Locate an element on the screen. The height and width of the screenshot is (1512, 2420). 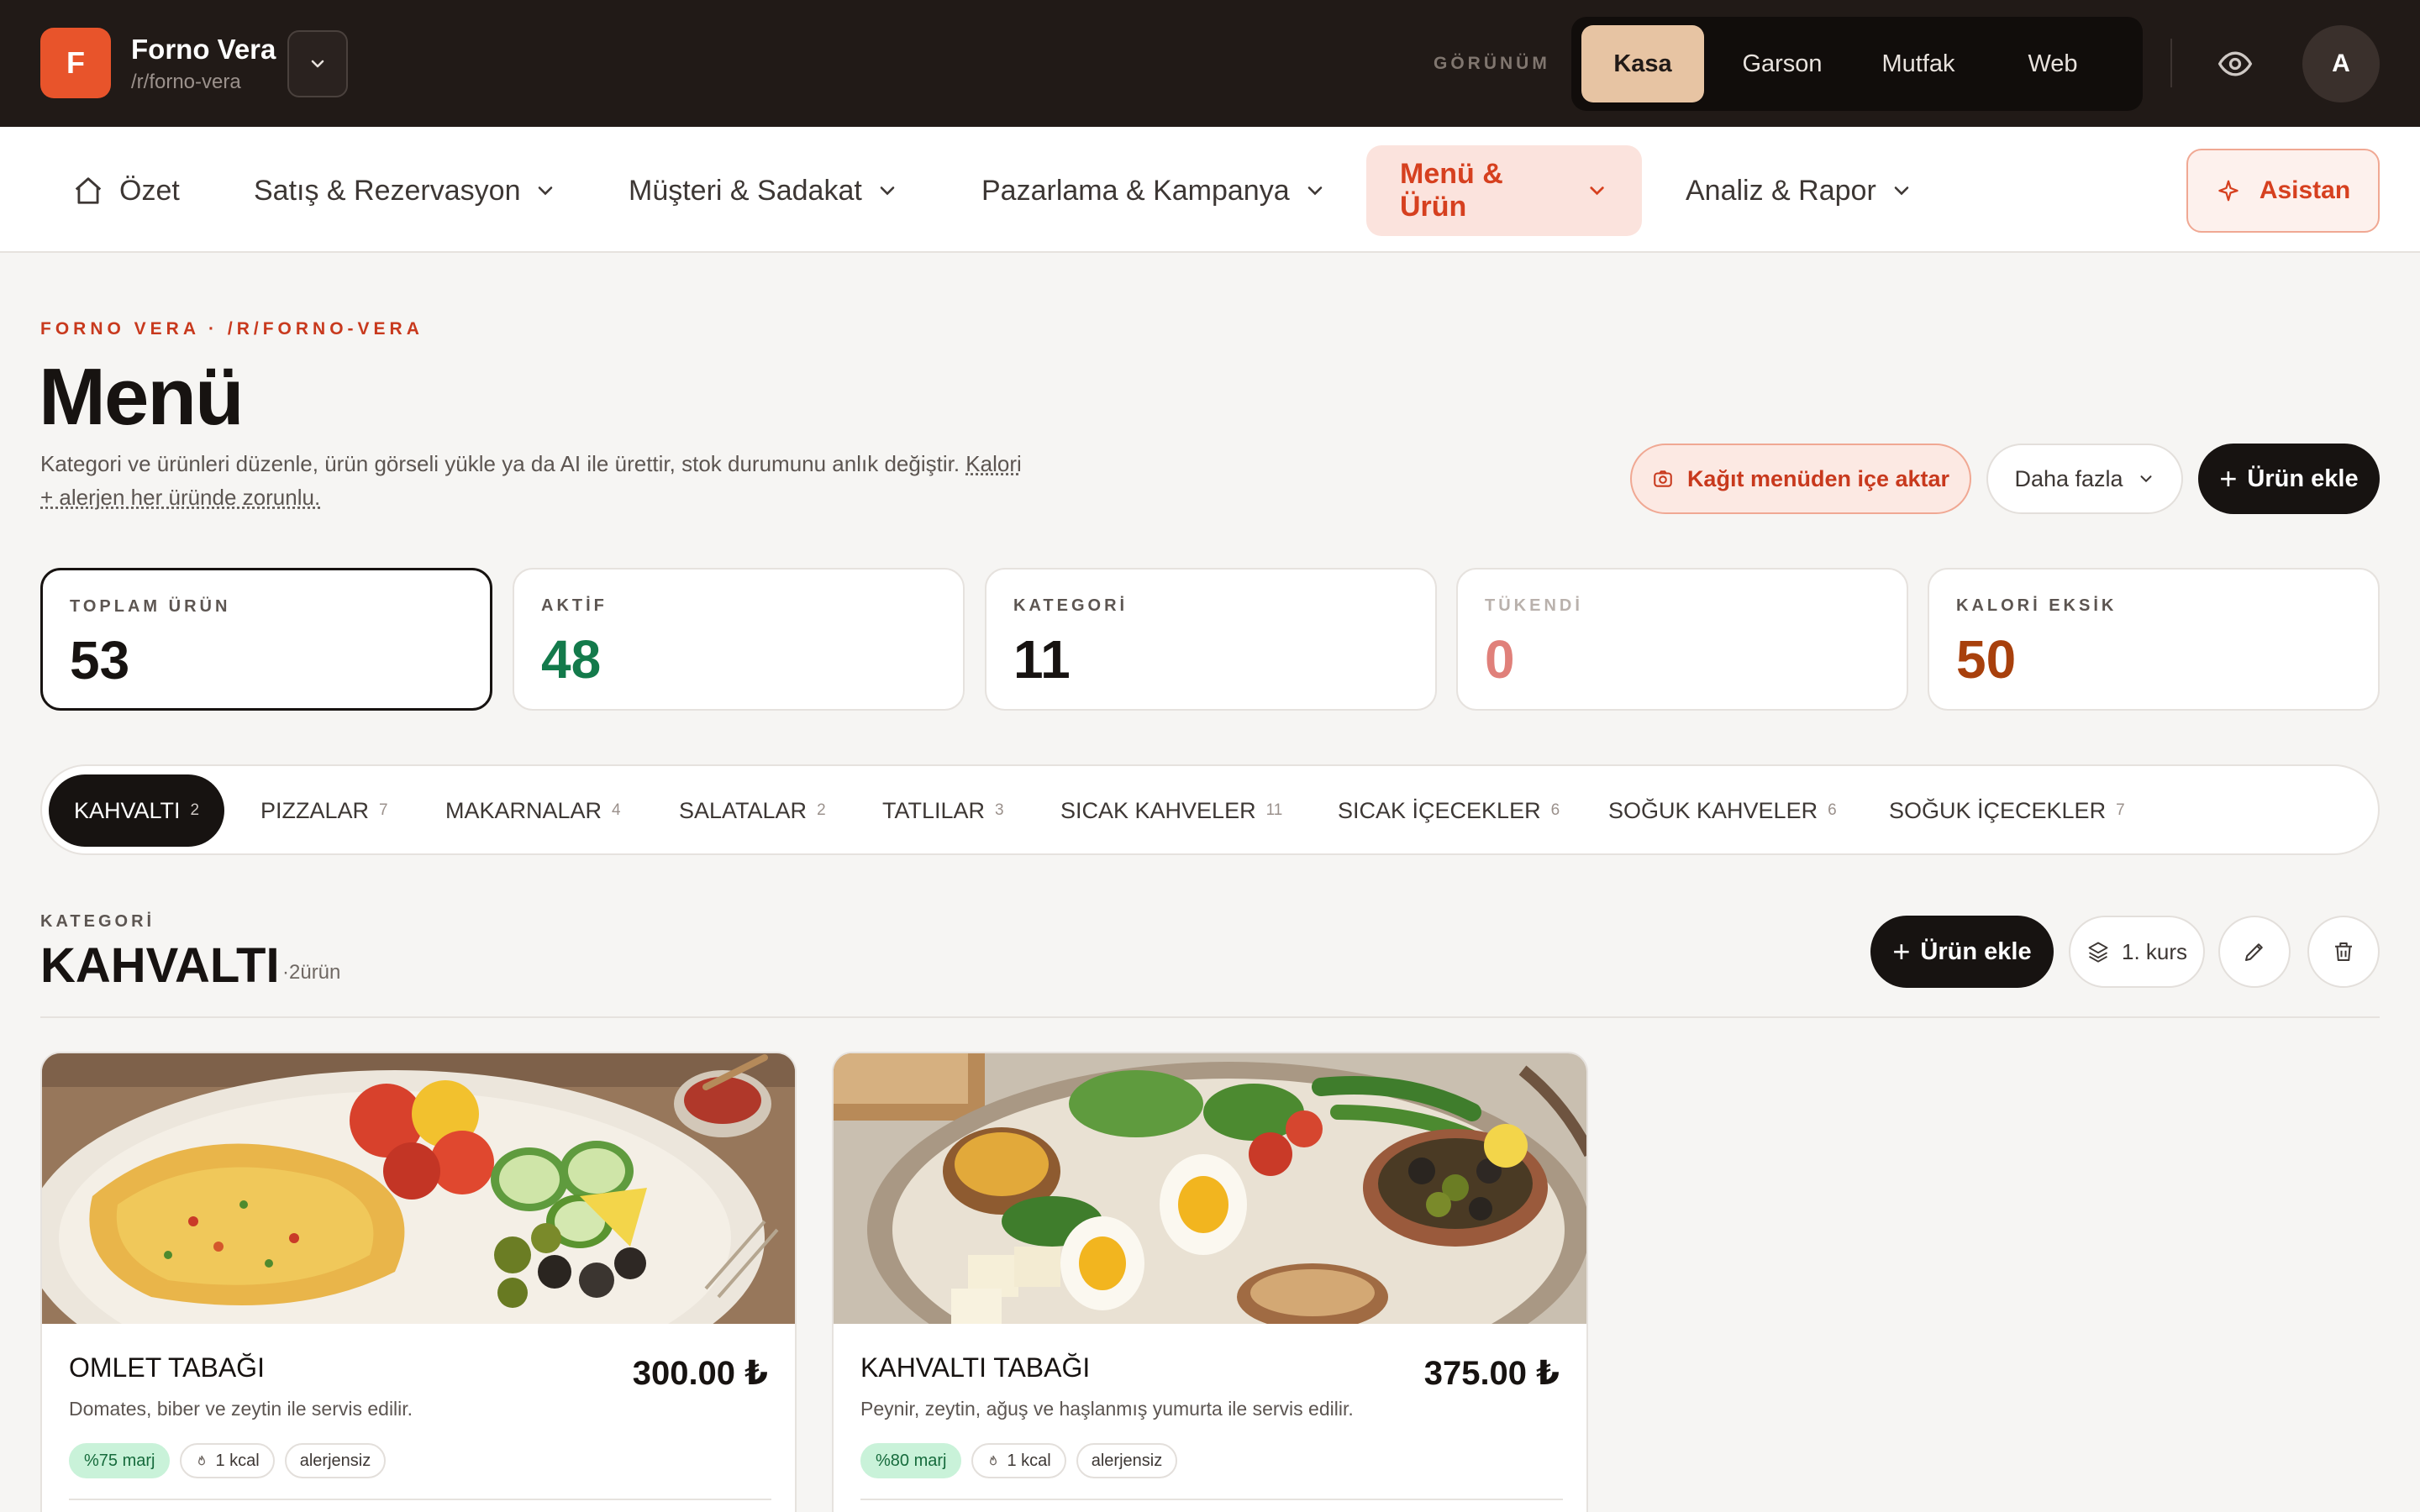
nav-item-pazarlama: Pazarlama & Kampanya is located at coordinates (1154, 190).